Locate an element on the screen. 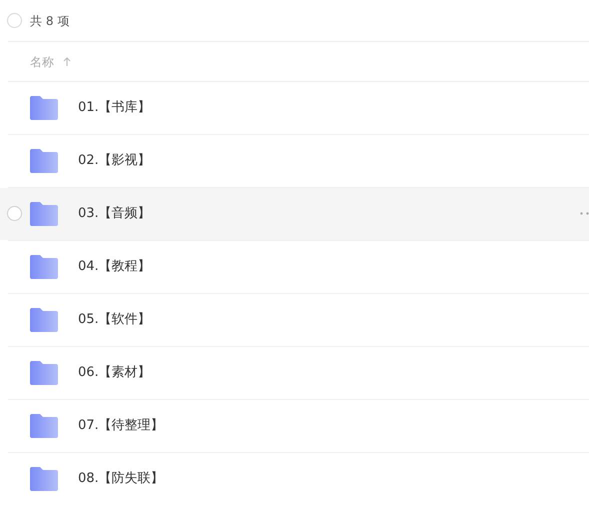 Image resolution: width=589 pixels, height=513 pixels. folder-name: 02.【影视】 is located at coordinates (114, 161).